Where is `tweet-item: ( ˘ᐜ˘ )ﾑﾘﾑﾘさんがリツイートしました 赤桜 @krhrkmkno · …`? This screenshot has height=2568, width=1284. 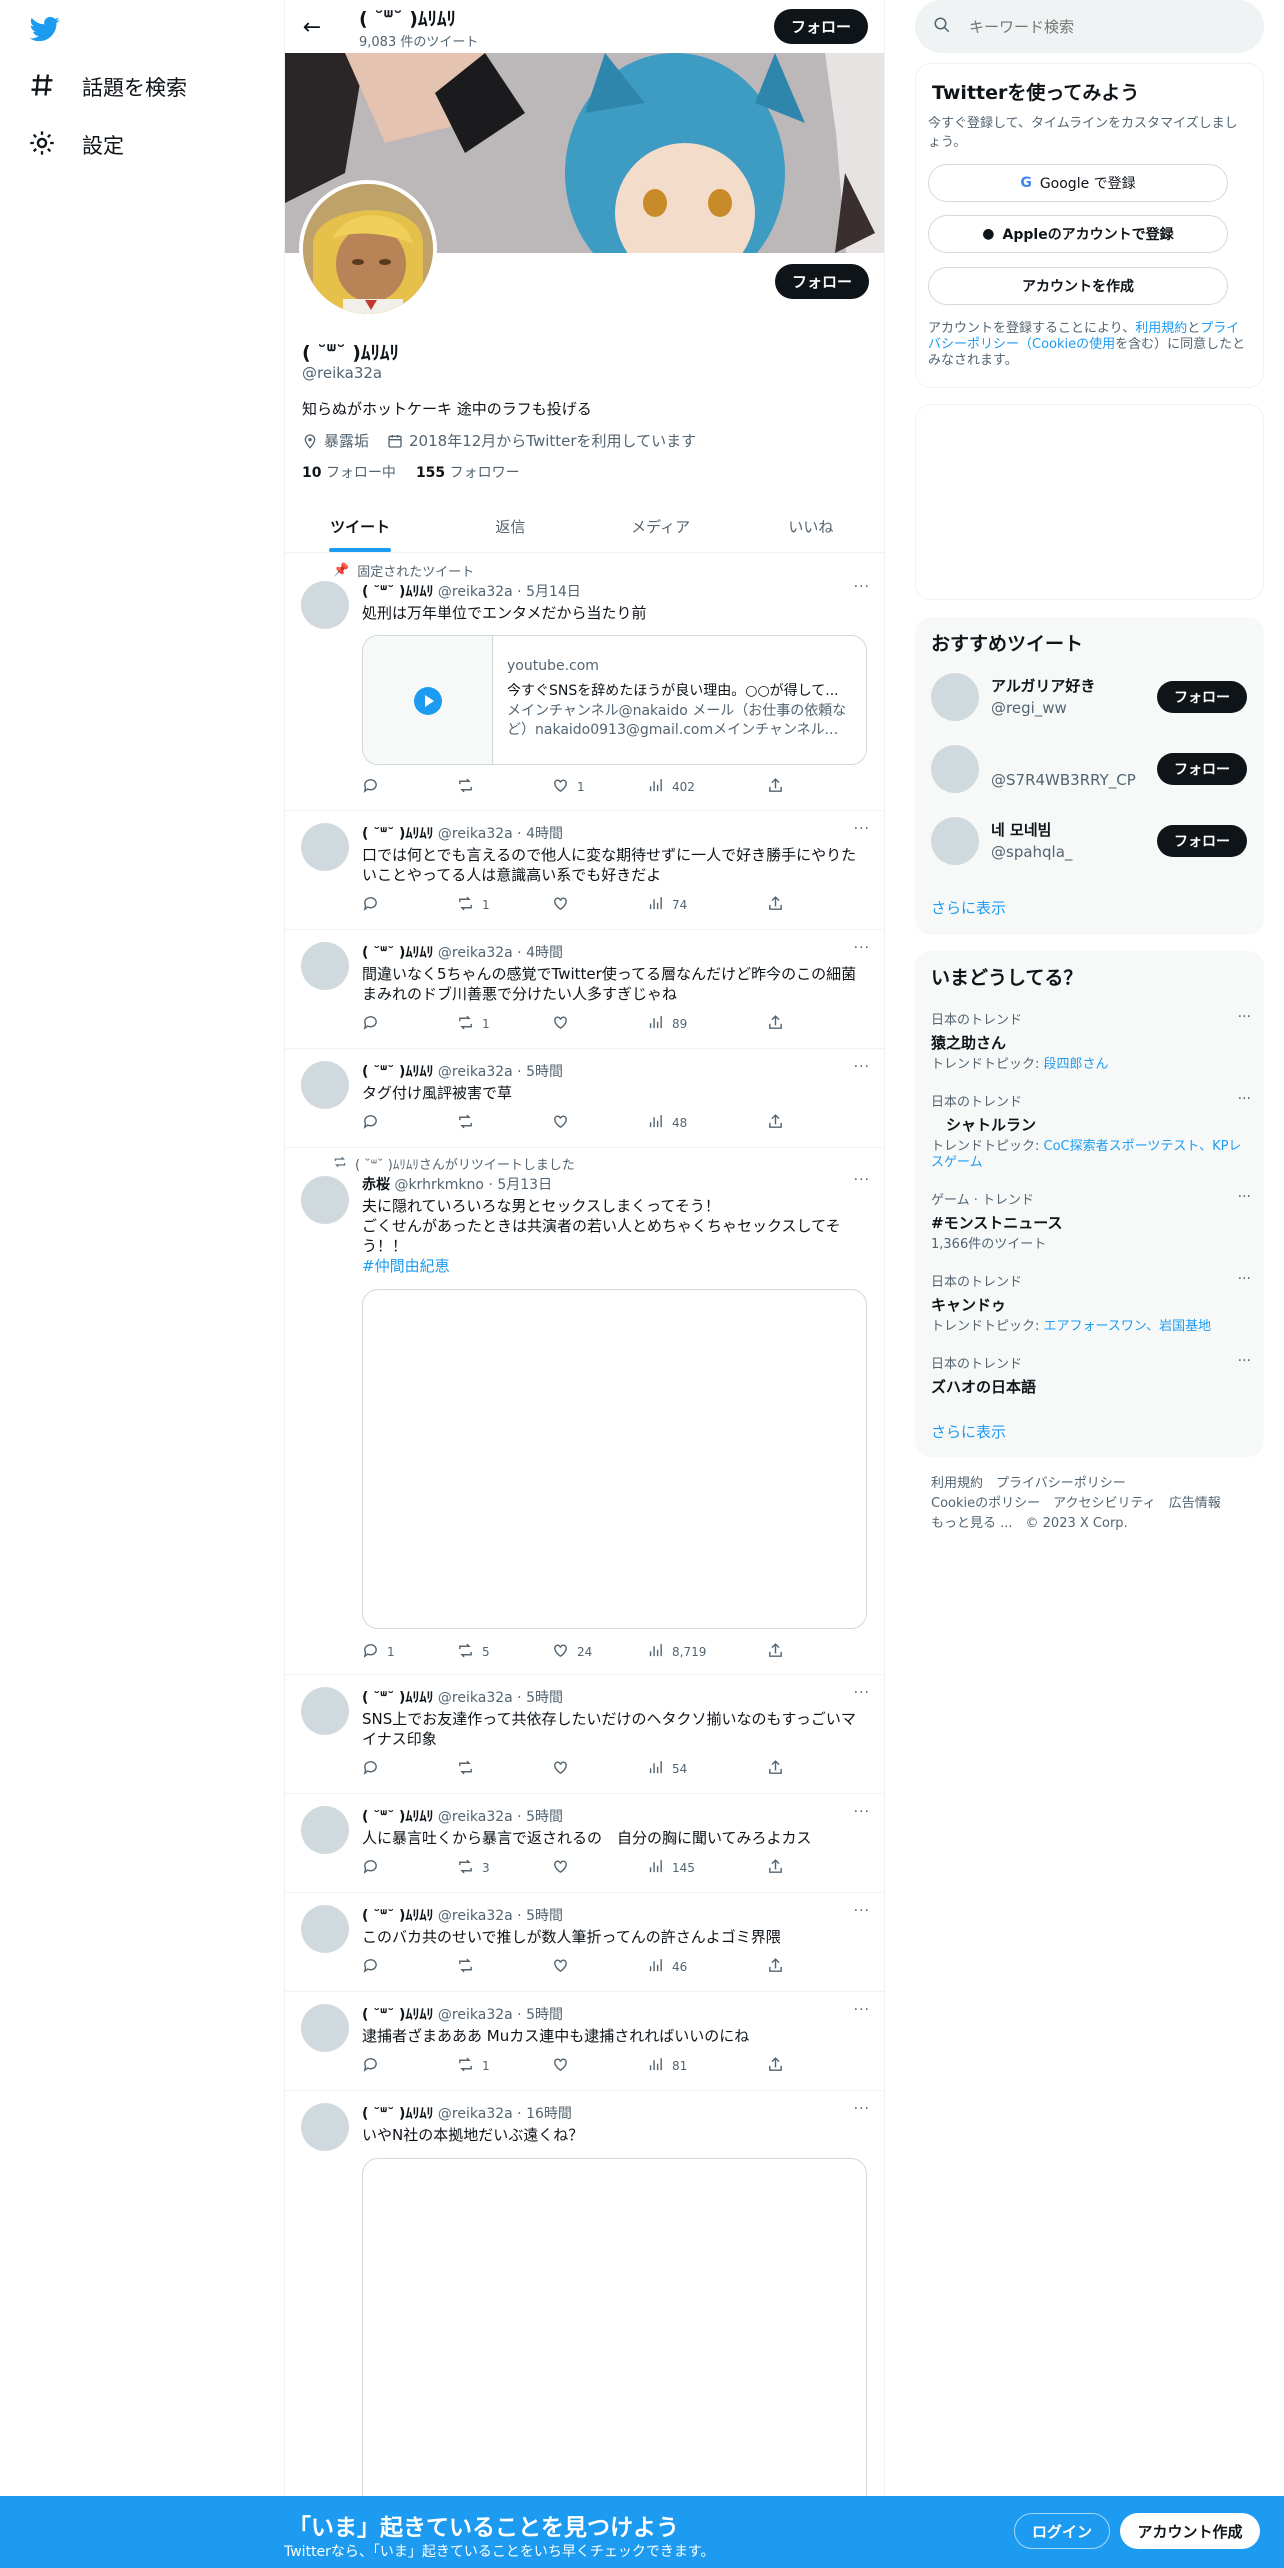
tweet-item: ( ˘ᐜ˘ )ﾑﾘﾑﾘさんがリツイートしました 赤桜 @krhrkmkno · … is located at coordinates (584, 1411).